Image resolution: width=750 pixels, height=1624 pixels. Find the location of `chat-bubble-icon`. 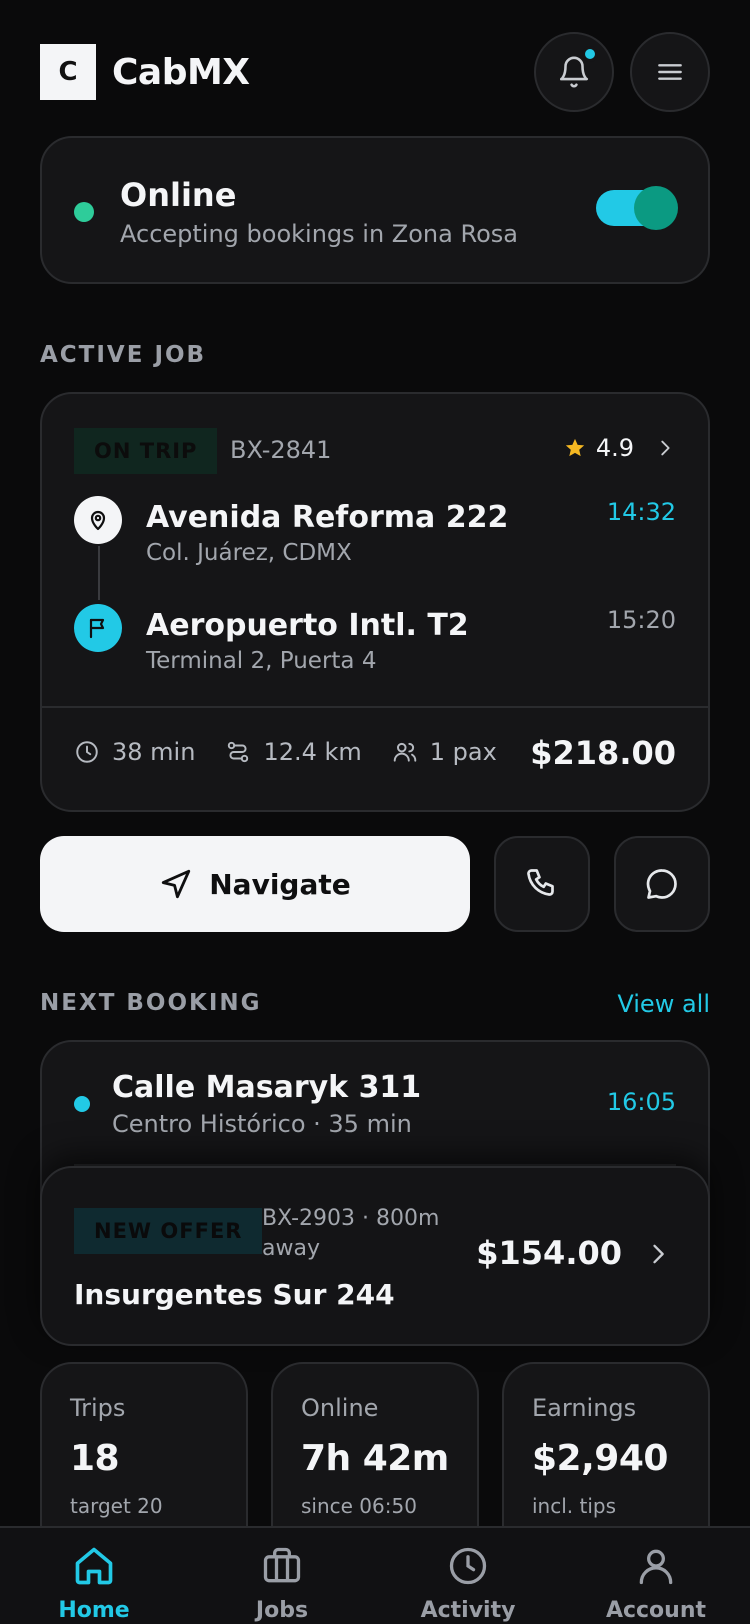

chat-bubble-icon is located at coordinates (661, 884).